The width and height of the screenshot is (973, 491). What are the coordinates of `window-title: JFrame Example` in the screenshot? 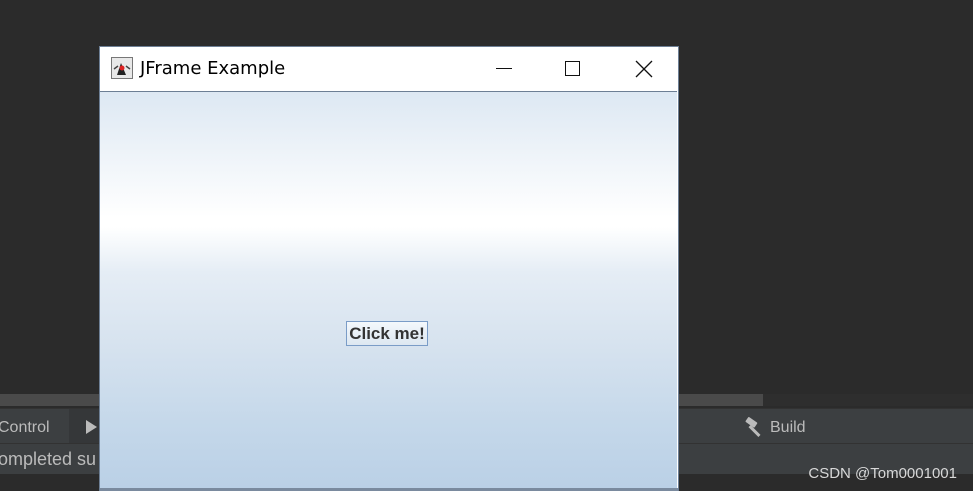 It's located at (213, 68).